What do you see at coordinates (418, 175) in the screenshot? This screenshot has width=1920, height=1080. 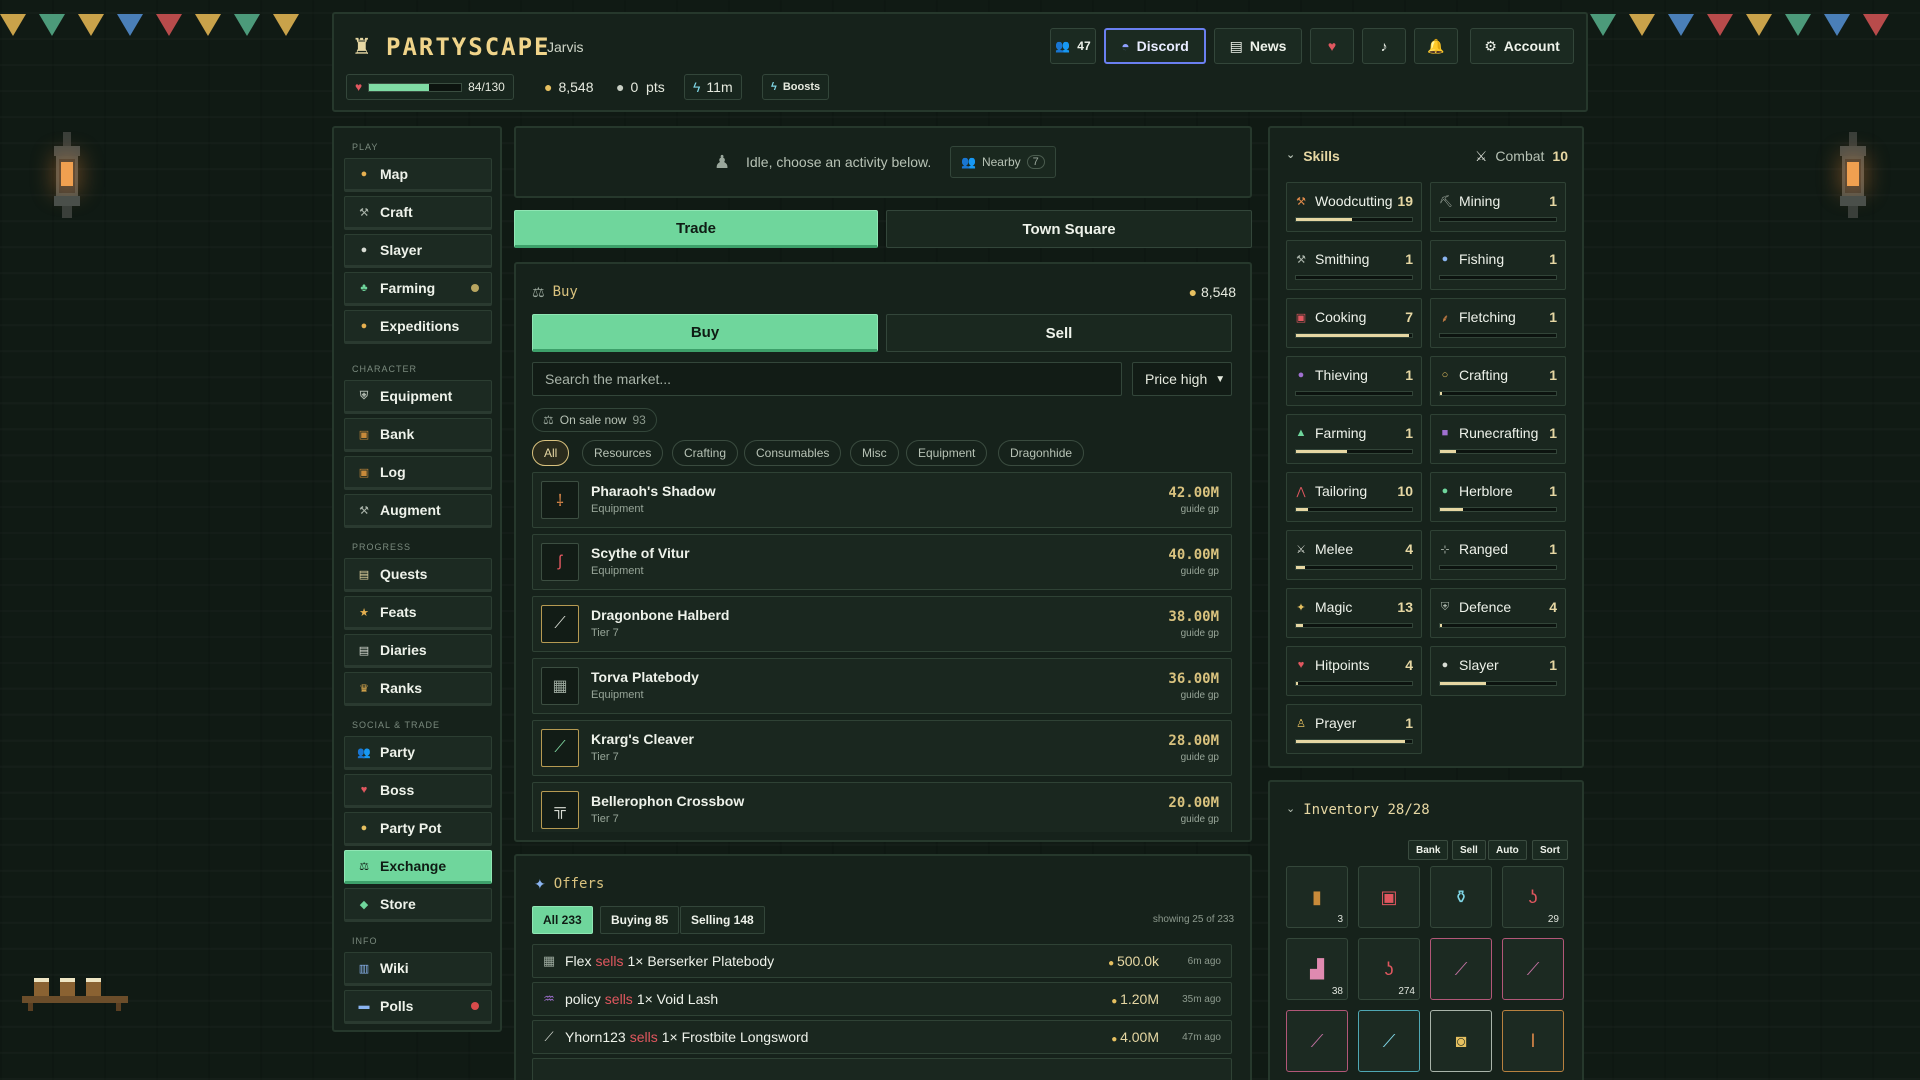 I see `sidebar-item-map: ● Map` at bounding box center [418, 175].